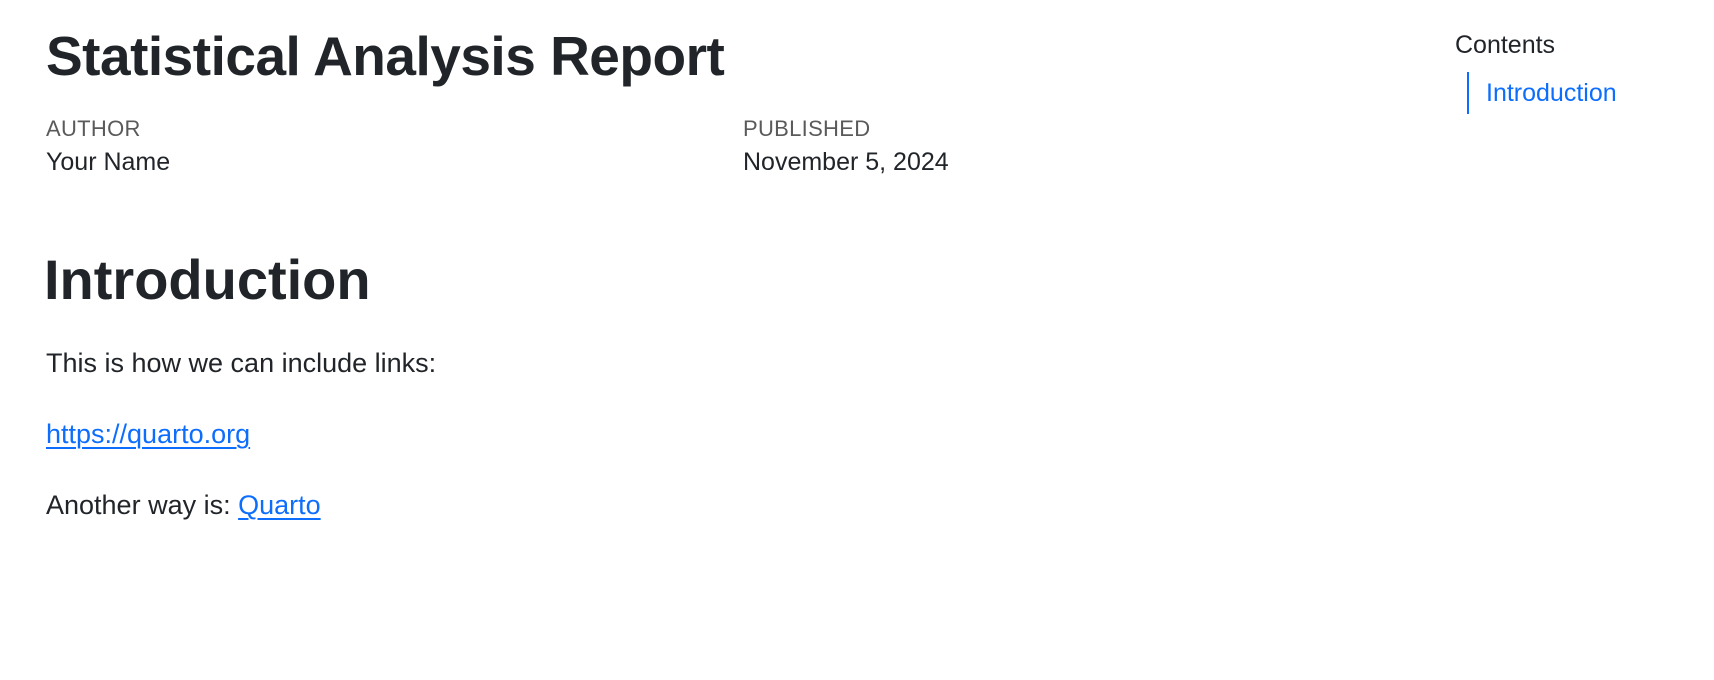 The height and width of the screenshot is (680, 1714). Describe the element at coordinates (241, 363) in the screenshot. I see `intro-paragraph: This is how we can include links:` at that location.